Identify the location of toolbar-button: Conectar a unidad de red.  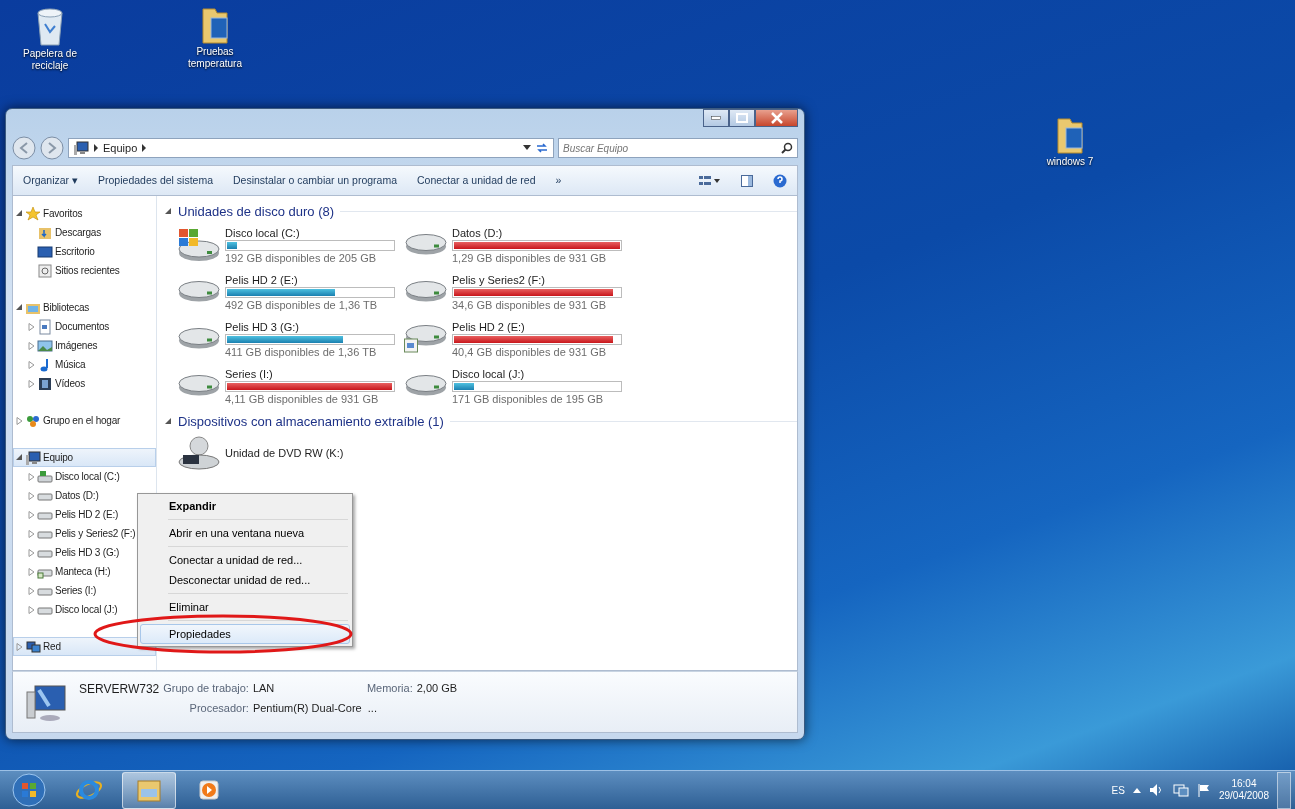
(476, 180).